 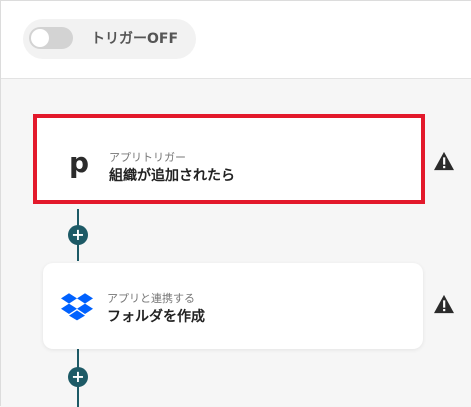 I want to click on pipedrive-p-icon: p, so click(x=79, y=162).